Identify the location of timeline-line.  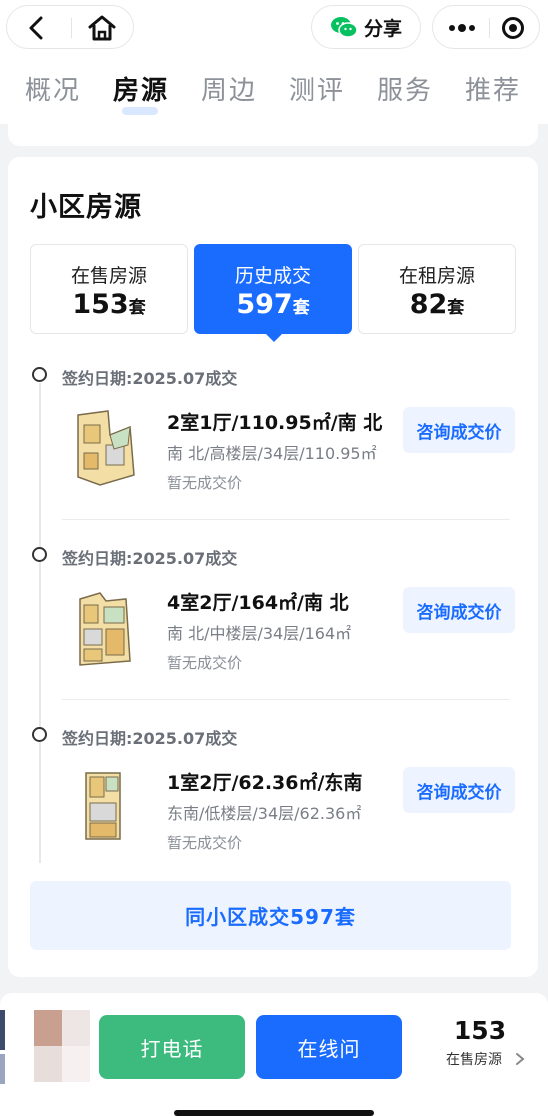
(40, 623).